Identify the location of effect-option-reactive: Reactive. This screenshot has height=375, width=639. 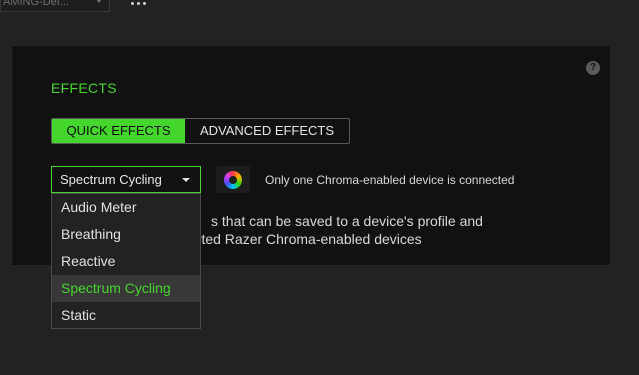
(126, 261).